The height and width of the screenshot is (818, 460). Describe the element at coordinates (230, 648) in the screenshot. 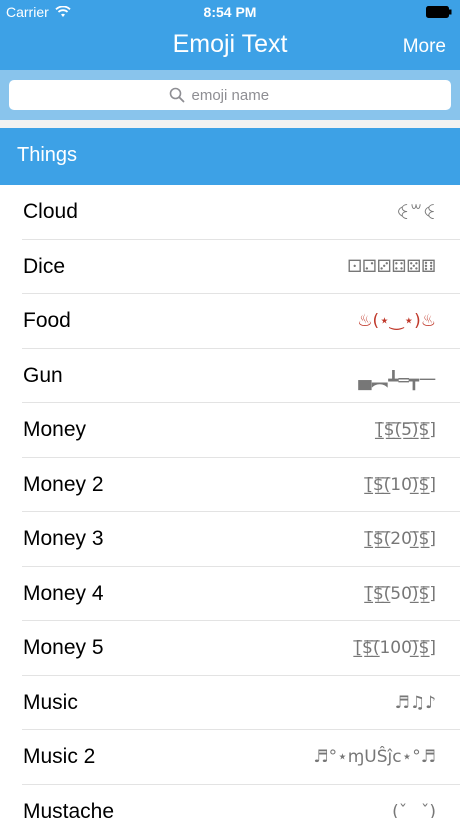

I see `list-item: Money 5 [̲̅$̲̅(̲̅100)̲̅$̲̅]` at that location.